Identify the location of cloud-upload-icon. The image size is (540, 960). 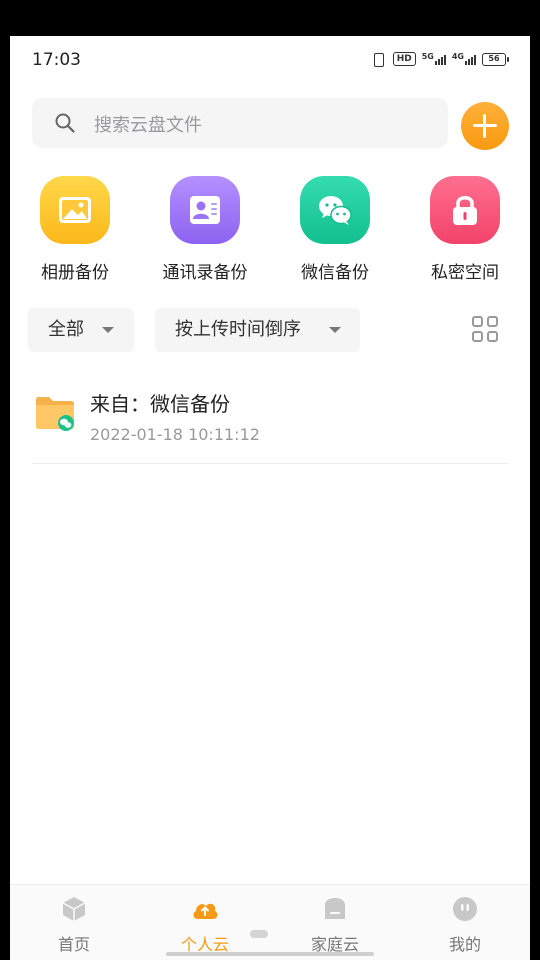
(205, 911).